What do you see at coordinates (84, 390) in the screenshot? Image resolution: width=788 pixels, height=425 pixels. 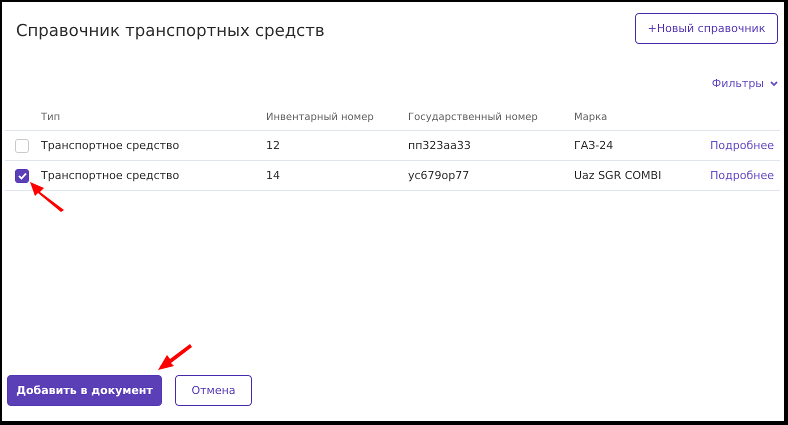 I see `add-to-document-button: Добавить в документ` at bounding box center [84, 390].